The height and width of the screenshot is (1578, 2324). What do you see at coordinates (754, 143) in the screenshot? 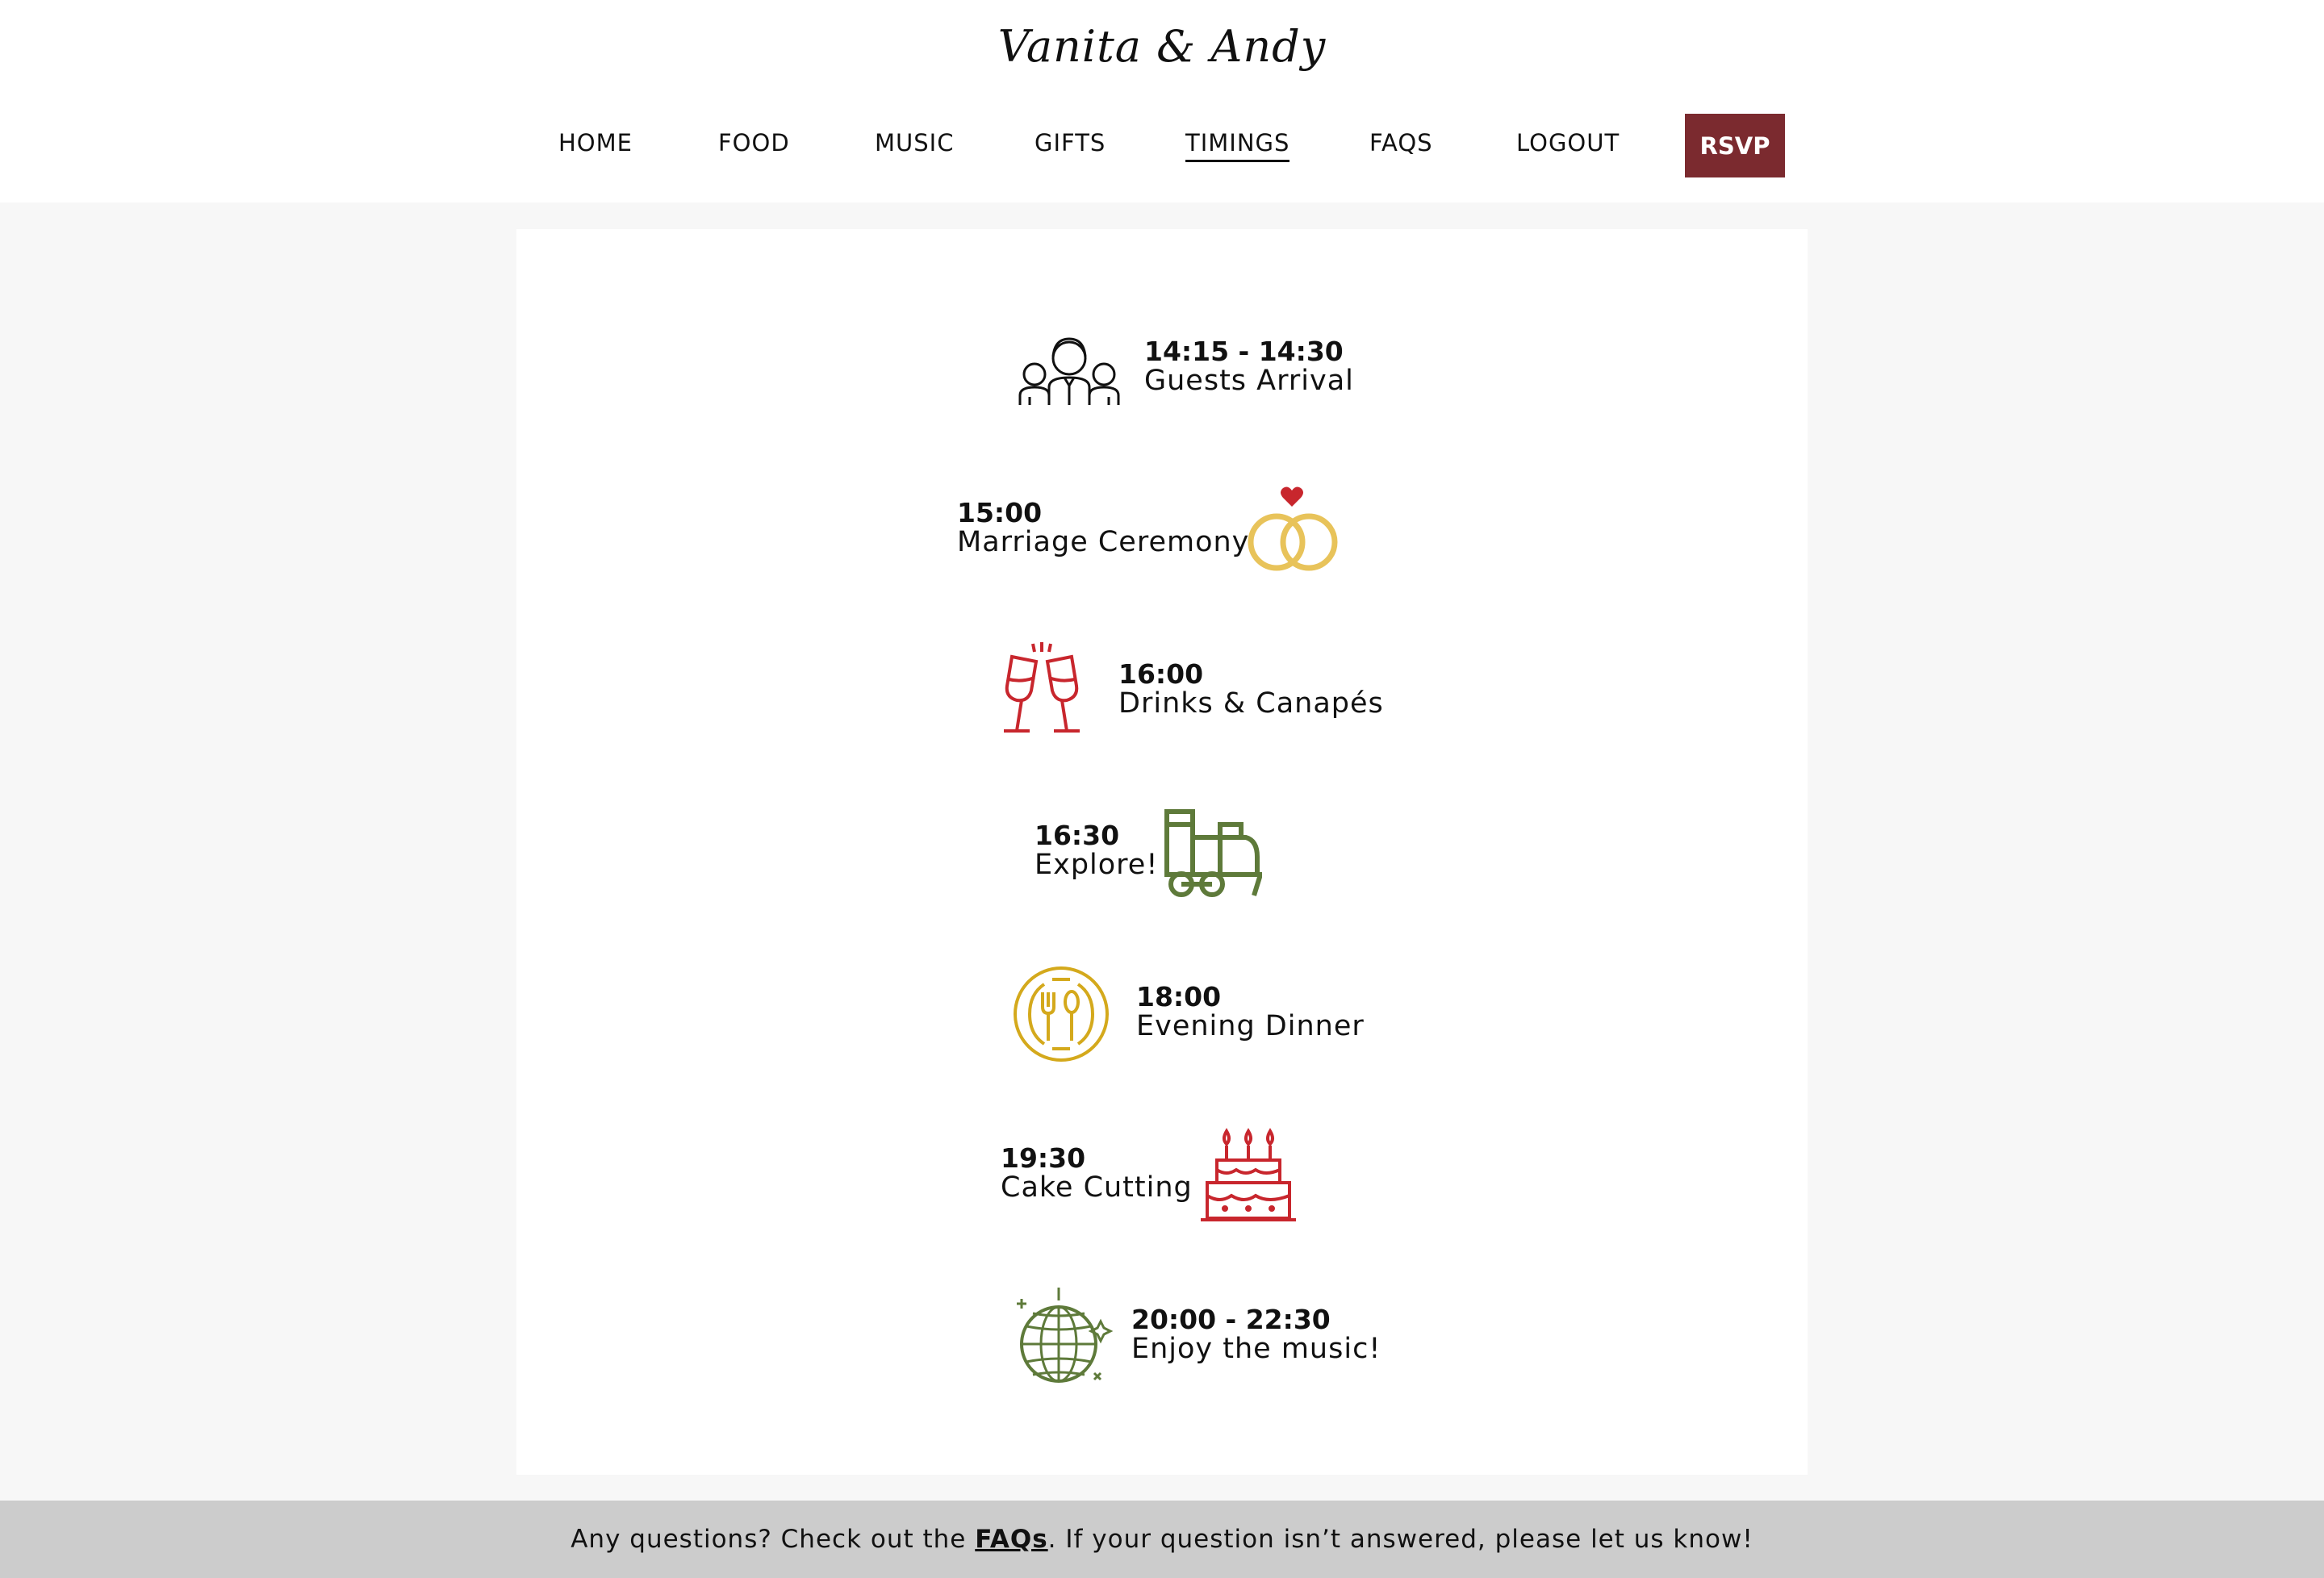
I see `nav-food: FOOD` at bounding box center [754, 143].